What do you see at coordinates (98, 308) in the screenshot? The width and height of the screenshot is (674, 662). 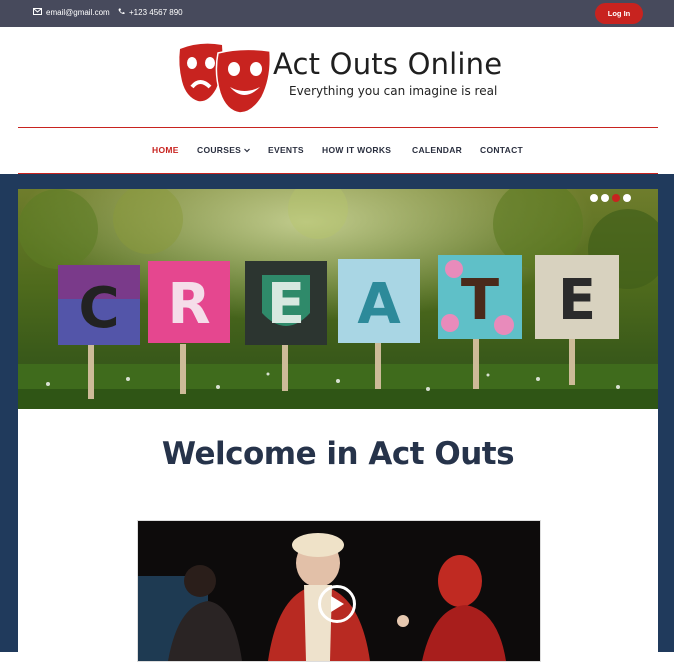 I see `sign-letter: C` at bounding box center [98, 308].